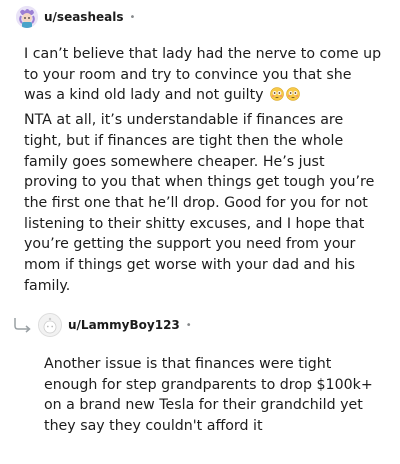 This screenshot has width=400, height=464. What do you see at coordinates (200, 325) in the screenshot?
I see `comment-header: u/LammyBoy123 •` at bounding box center [200, 325].